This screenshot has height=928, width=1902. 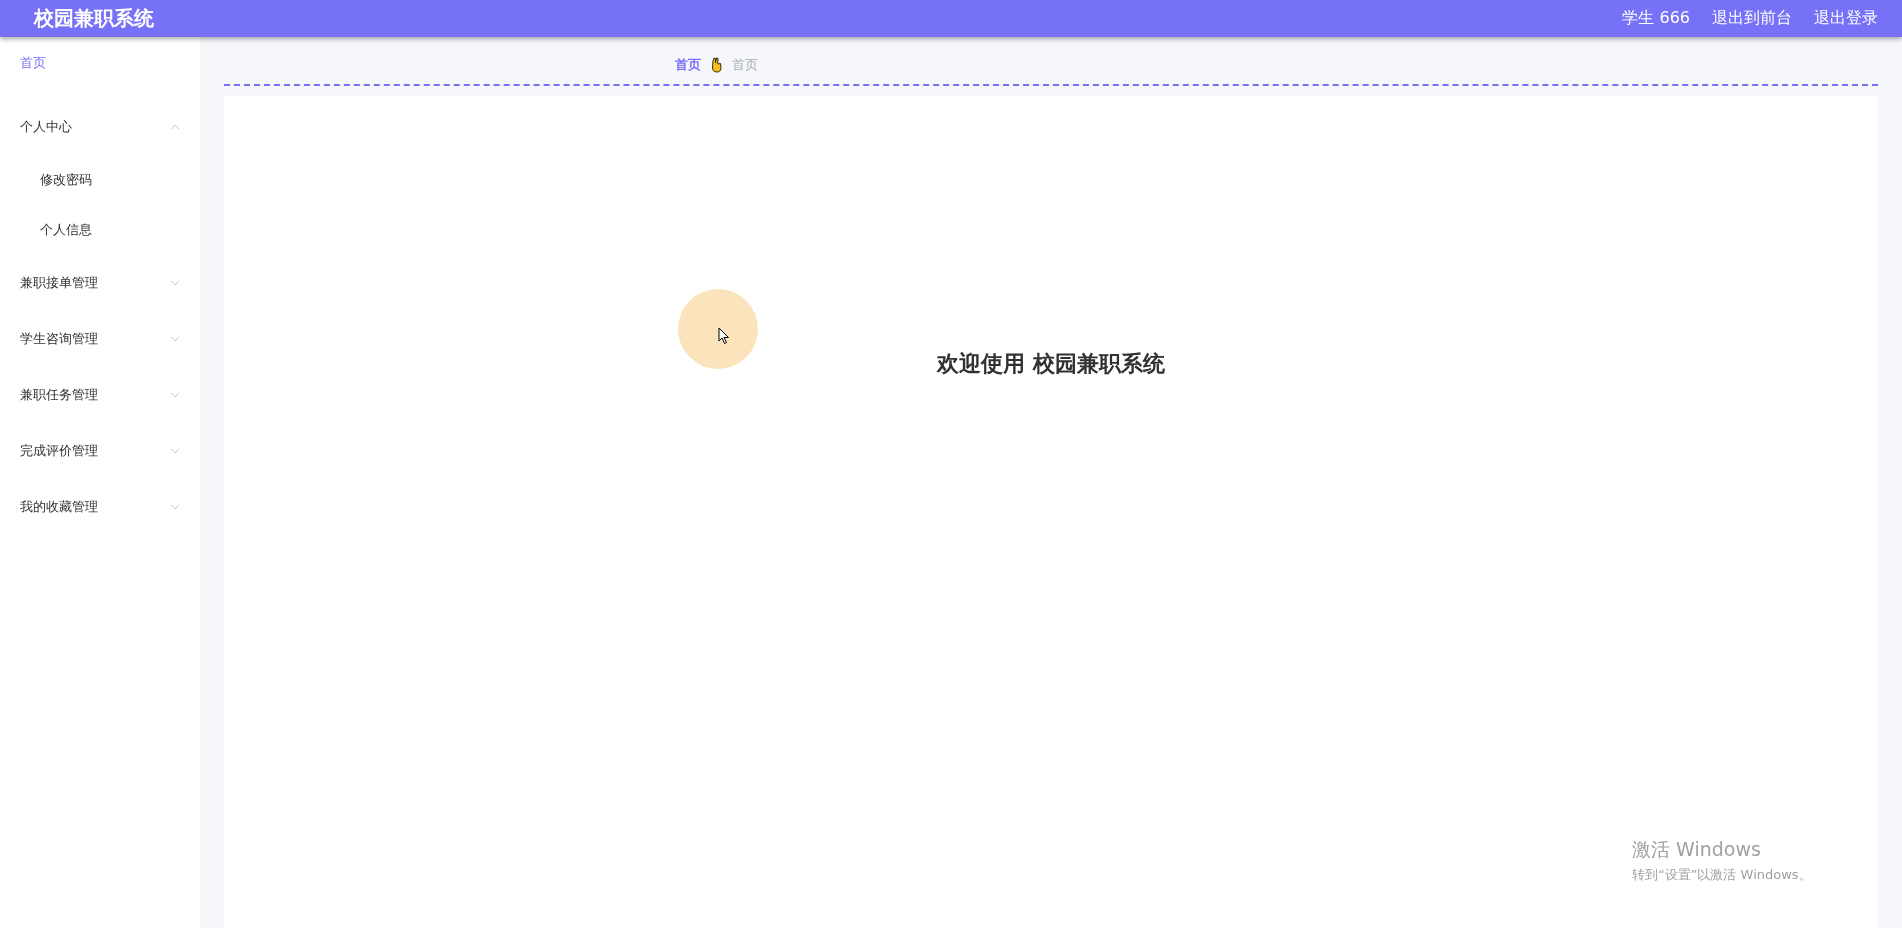 I want to click on menu-item: 修改密码, so click(x=100, y=180).